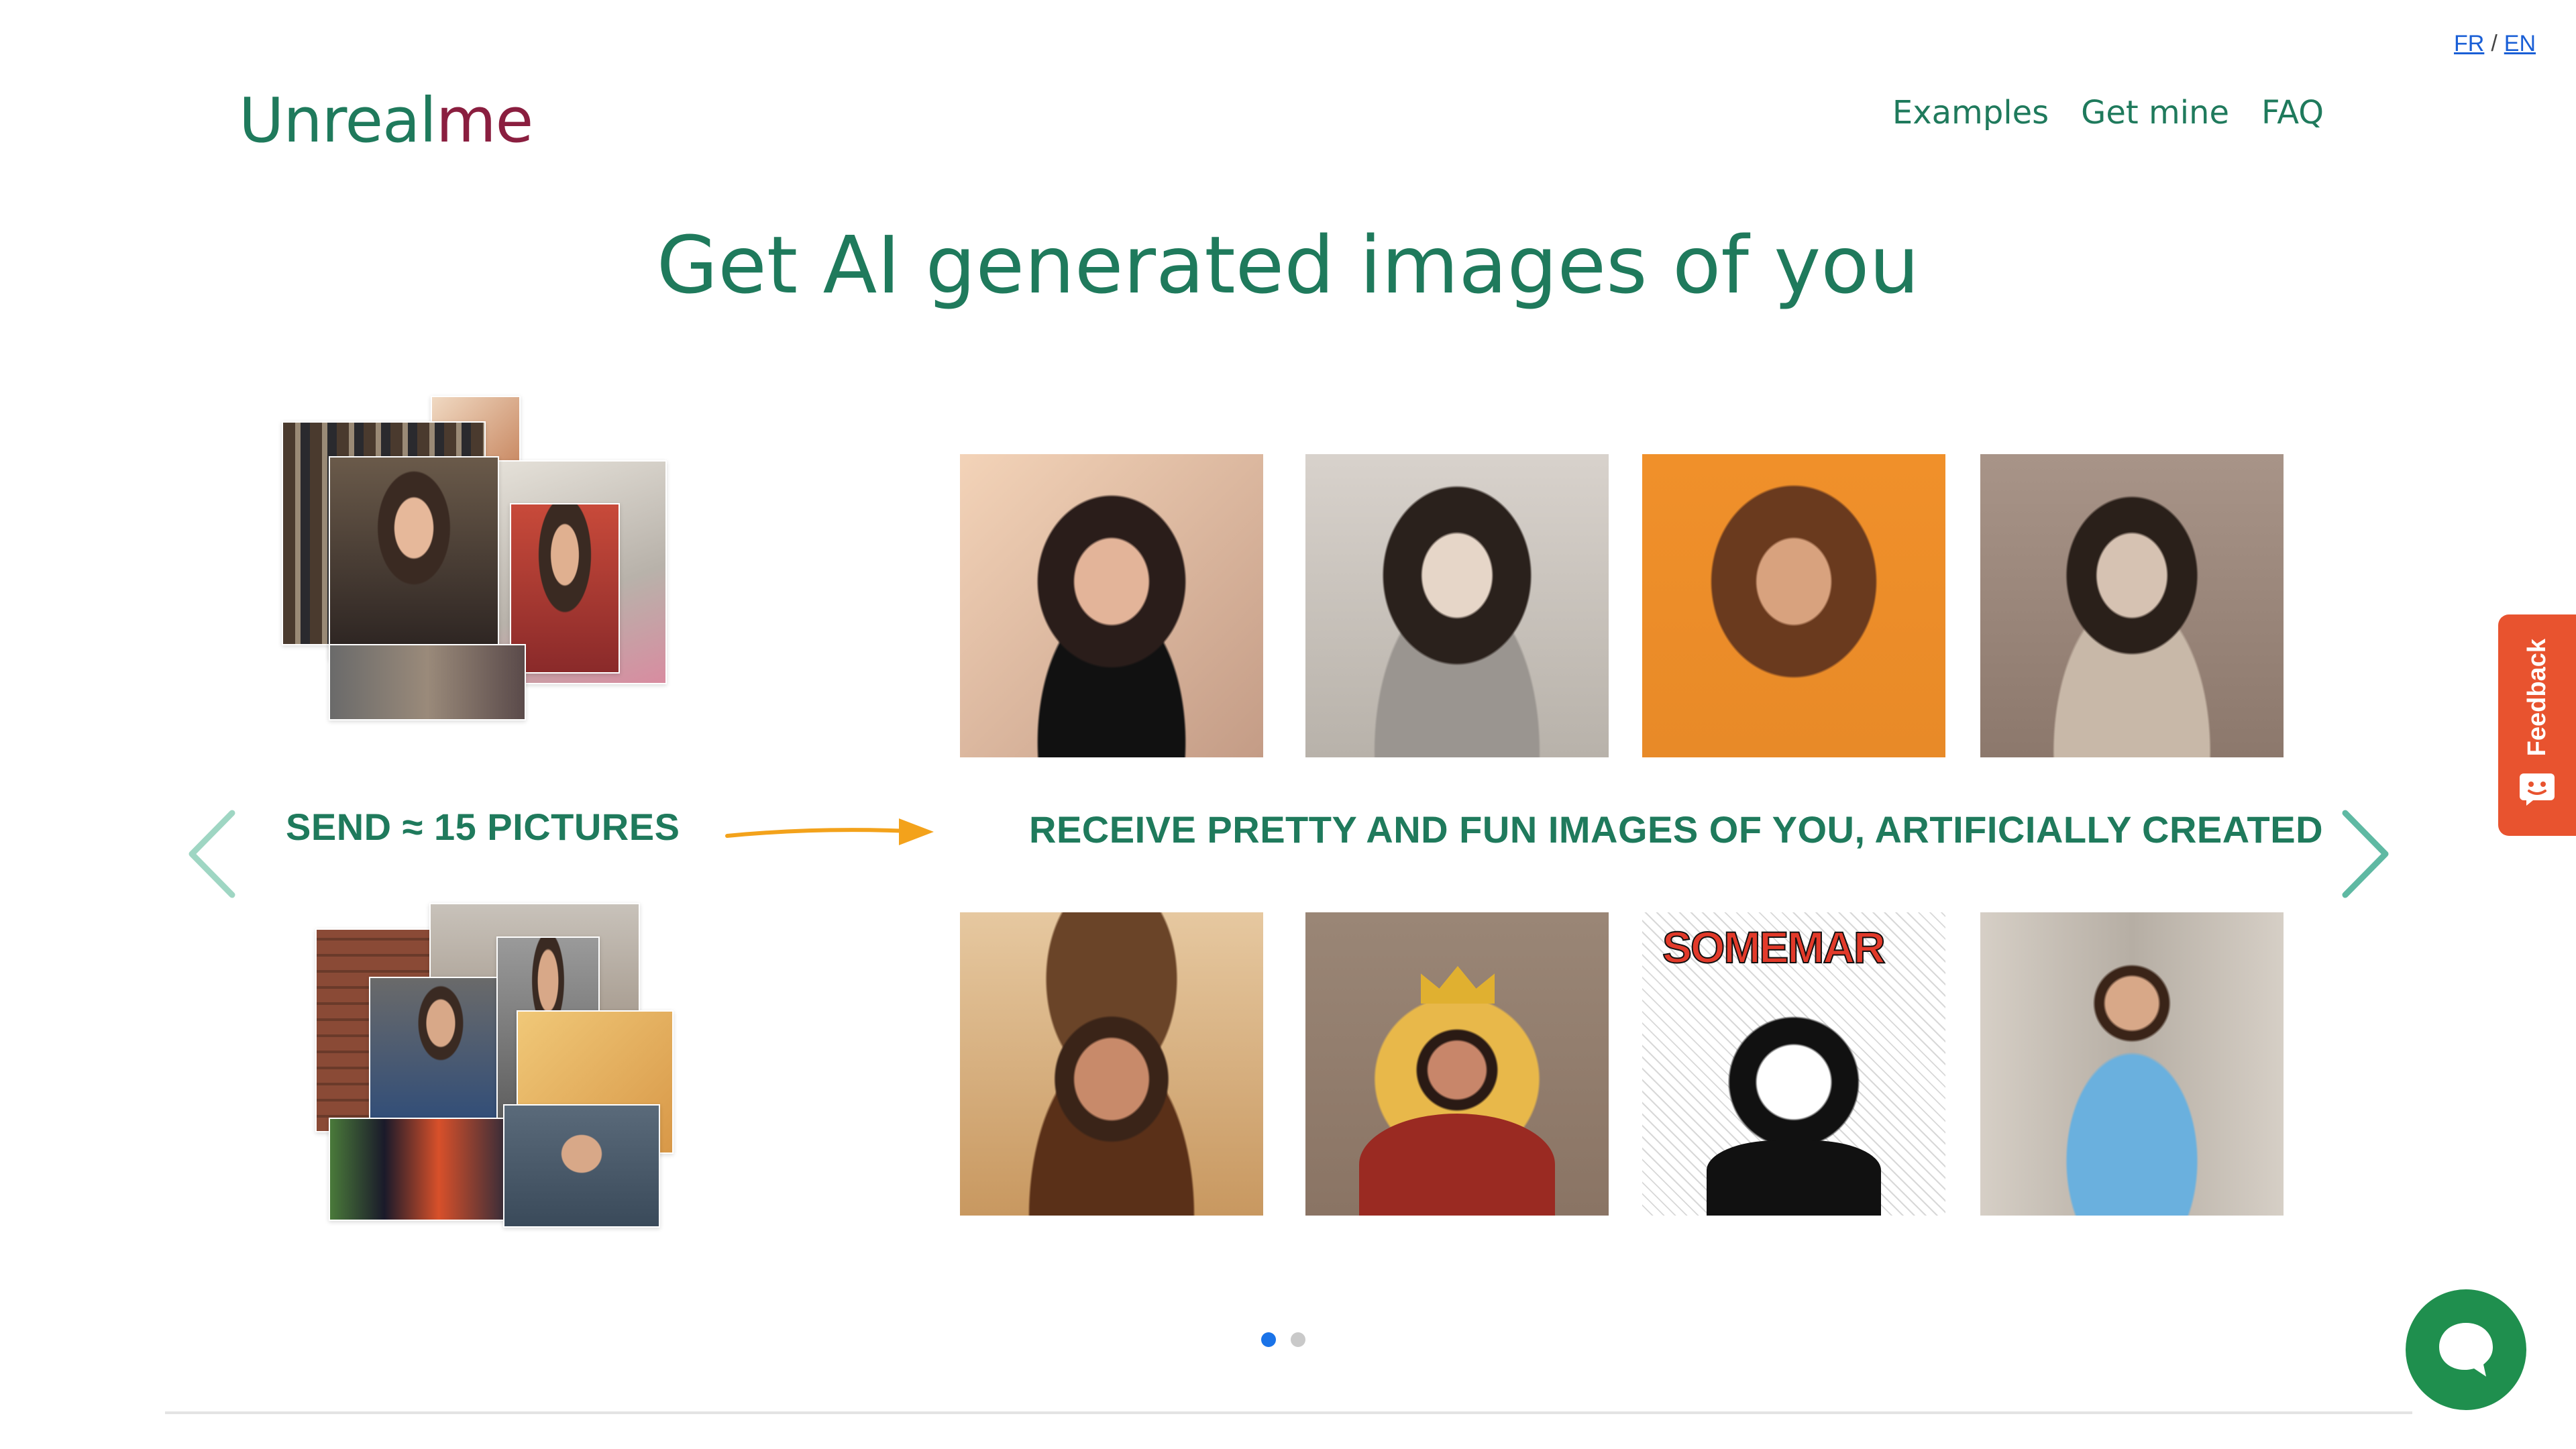 This screenshot has height=1449, width=2576. Describe the element at coordinates (484, 120) in the screenshot. I see `logo-part-me: me` at that location.